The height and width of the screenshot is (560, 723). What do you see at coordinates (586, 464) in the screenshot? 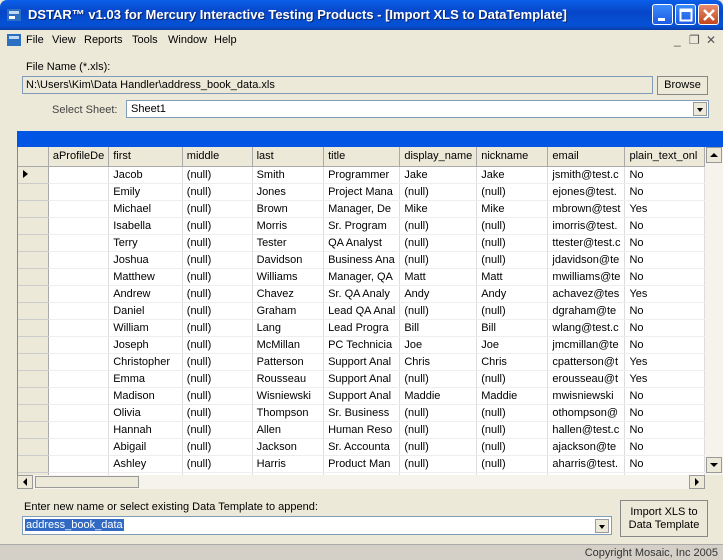
I see `table-cell: aharris@test.` at bounding box center [586, 464].